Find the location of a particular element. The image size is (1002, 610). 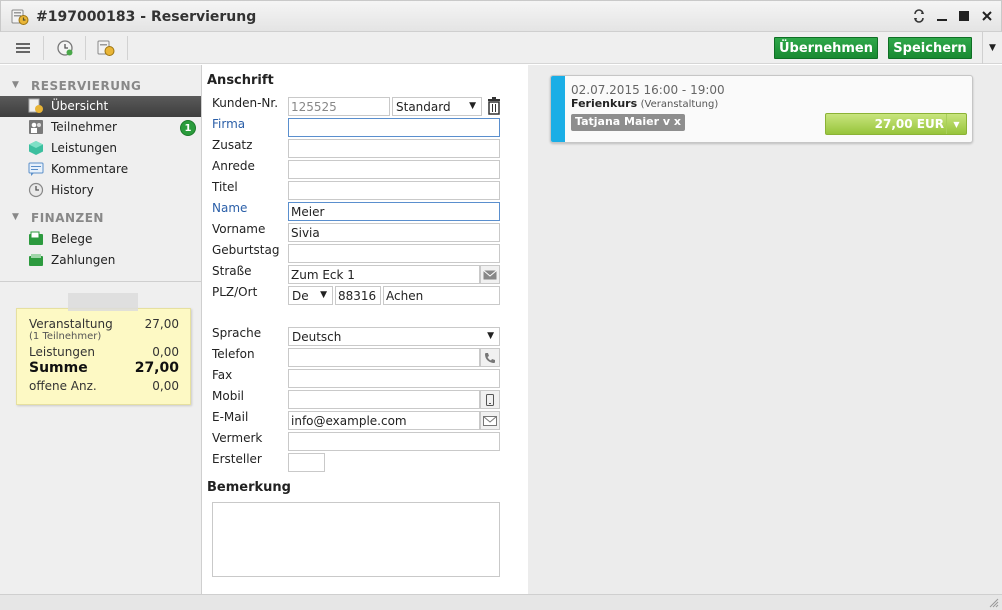

window-title: #197000183 - Reservierung is located at coordinates (146, 17).